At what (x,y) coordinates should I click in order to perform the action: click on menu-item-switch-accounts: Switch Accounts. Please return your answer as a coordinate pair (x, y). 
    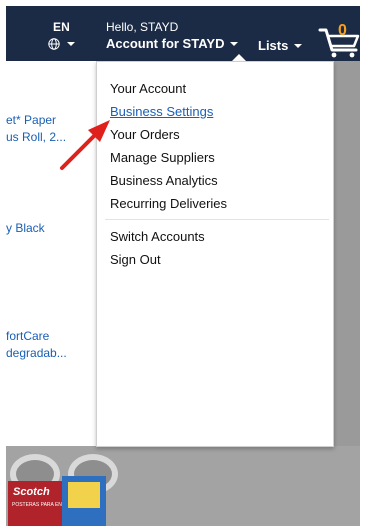
    Looking at the image, I should click on (157, 236).